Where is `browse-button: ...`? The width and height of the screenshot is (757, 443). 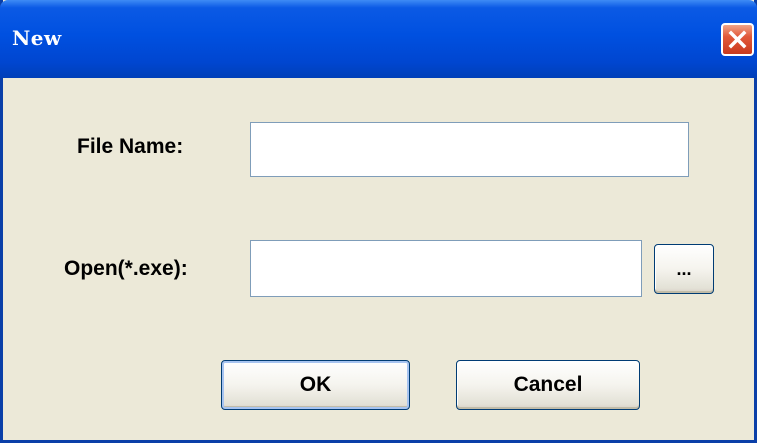
browse-button: ... is located at coordinates (684, 269).